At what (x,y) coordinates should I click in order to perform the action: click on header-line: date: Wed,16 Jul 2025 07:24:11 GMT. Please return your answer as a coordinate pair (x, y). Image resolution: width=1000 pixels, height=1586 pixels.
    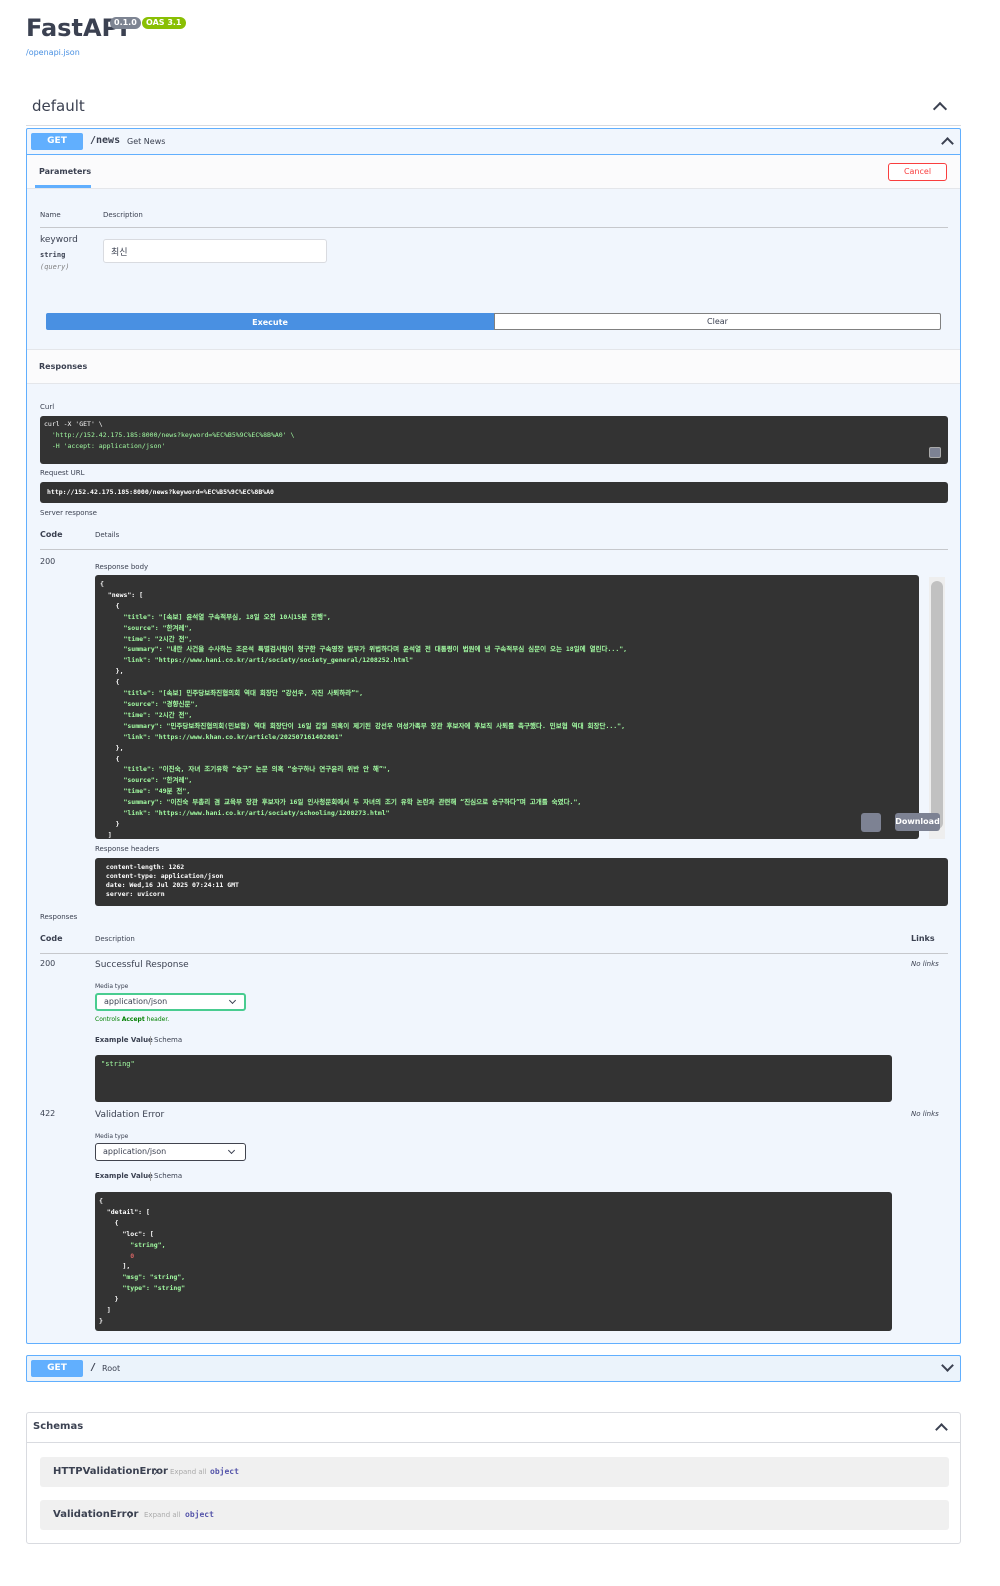
    Looking at the image, I should click on (172, 885).